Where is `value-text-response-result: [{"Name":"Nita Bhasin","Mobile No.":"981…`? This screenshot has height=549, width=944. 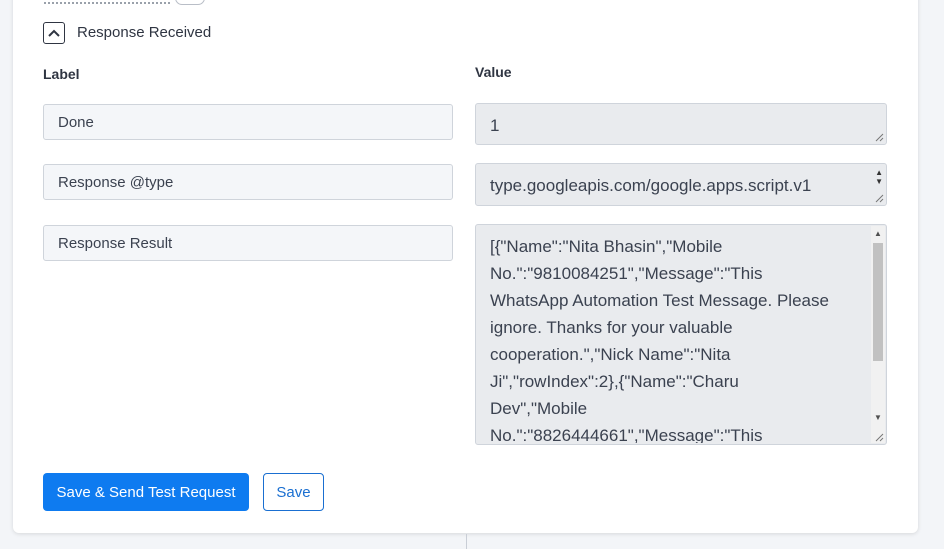 value-text-response-result: [{"Name":"Nita Bhasin","Mobile No.":"981… is located at coordinates (659, 340).